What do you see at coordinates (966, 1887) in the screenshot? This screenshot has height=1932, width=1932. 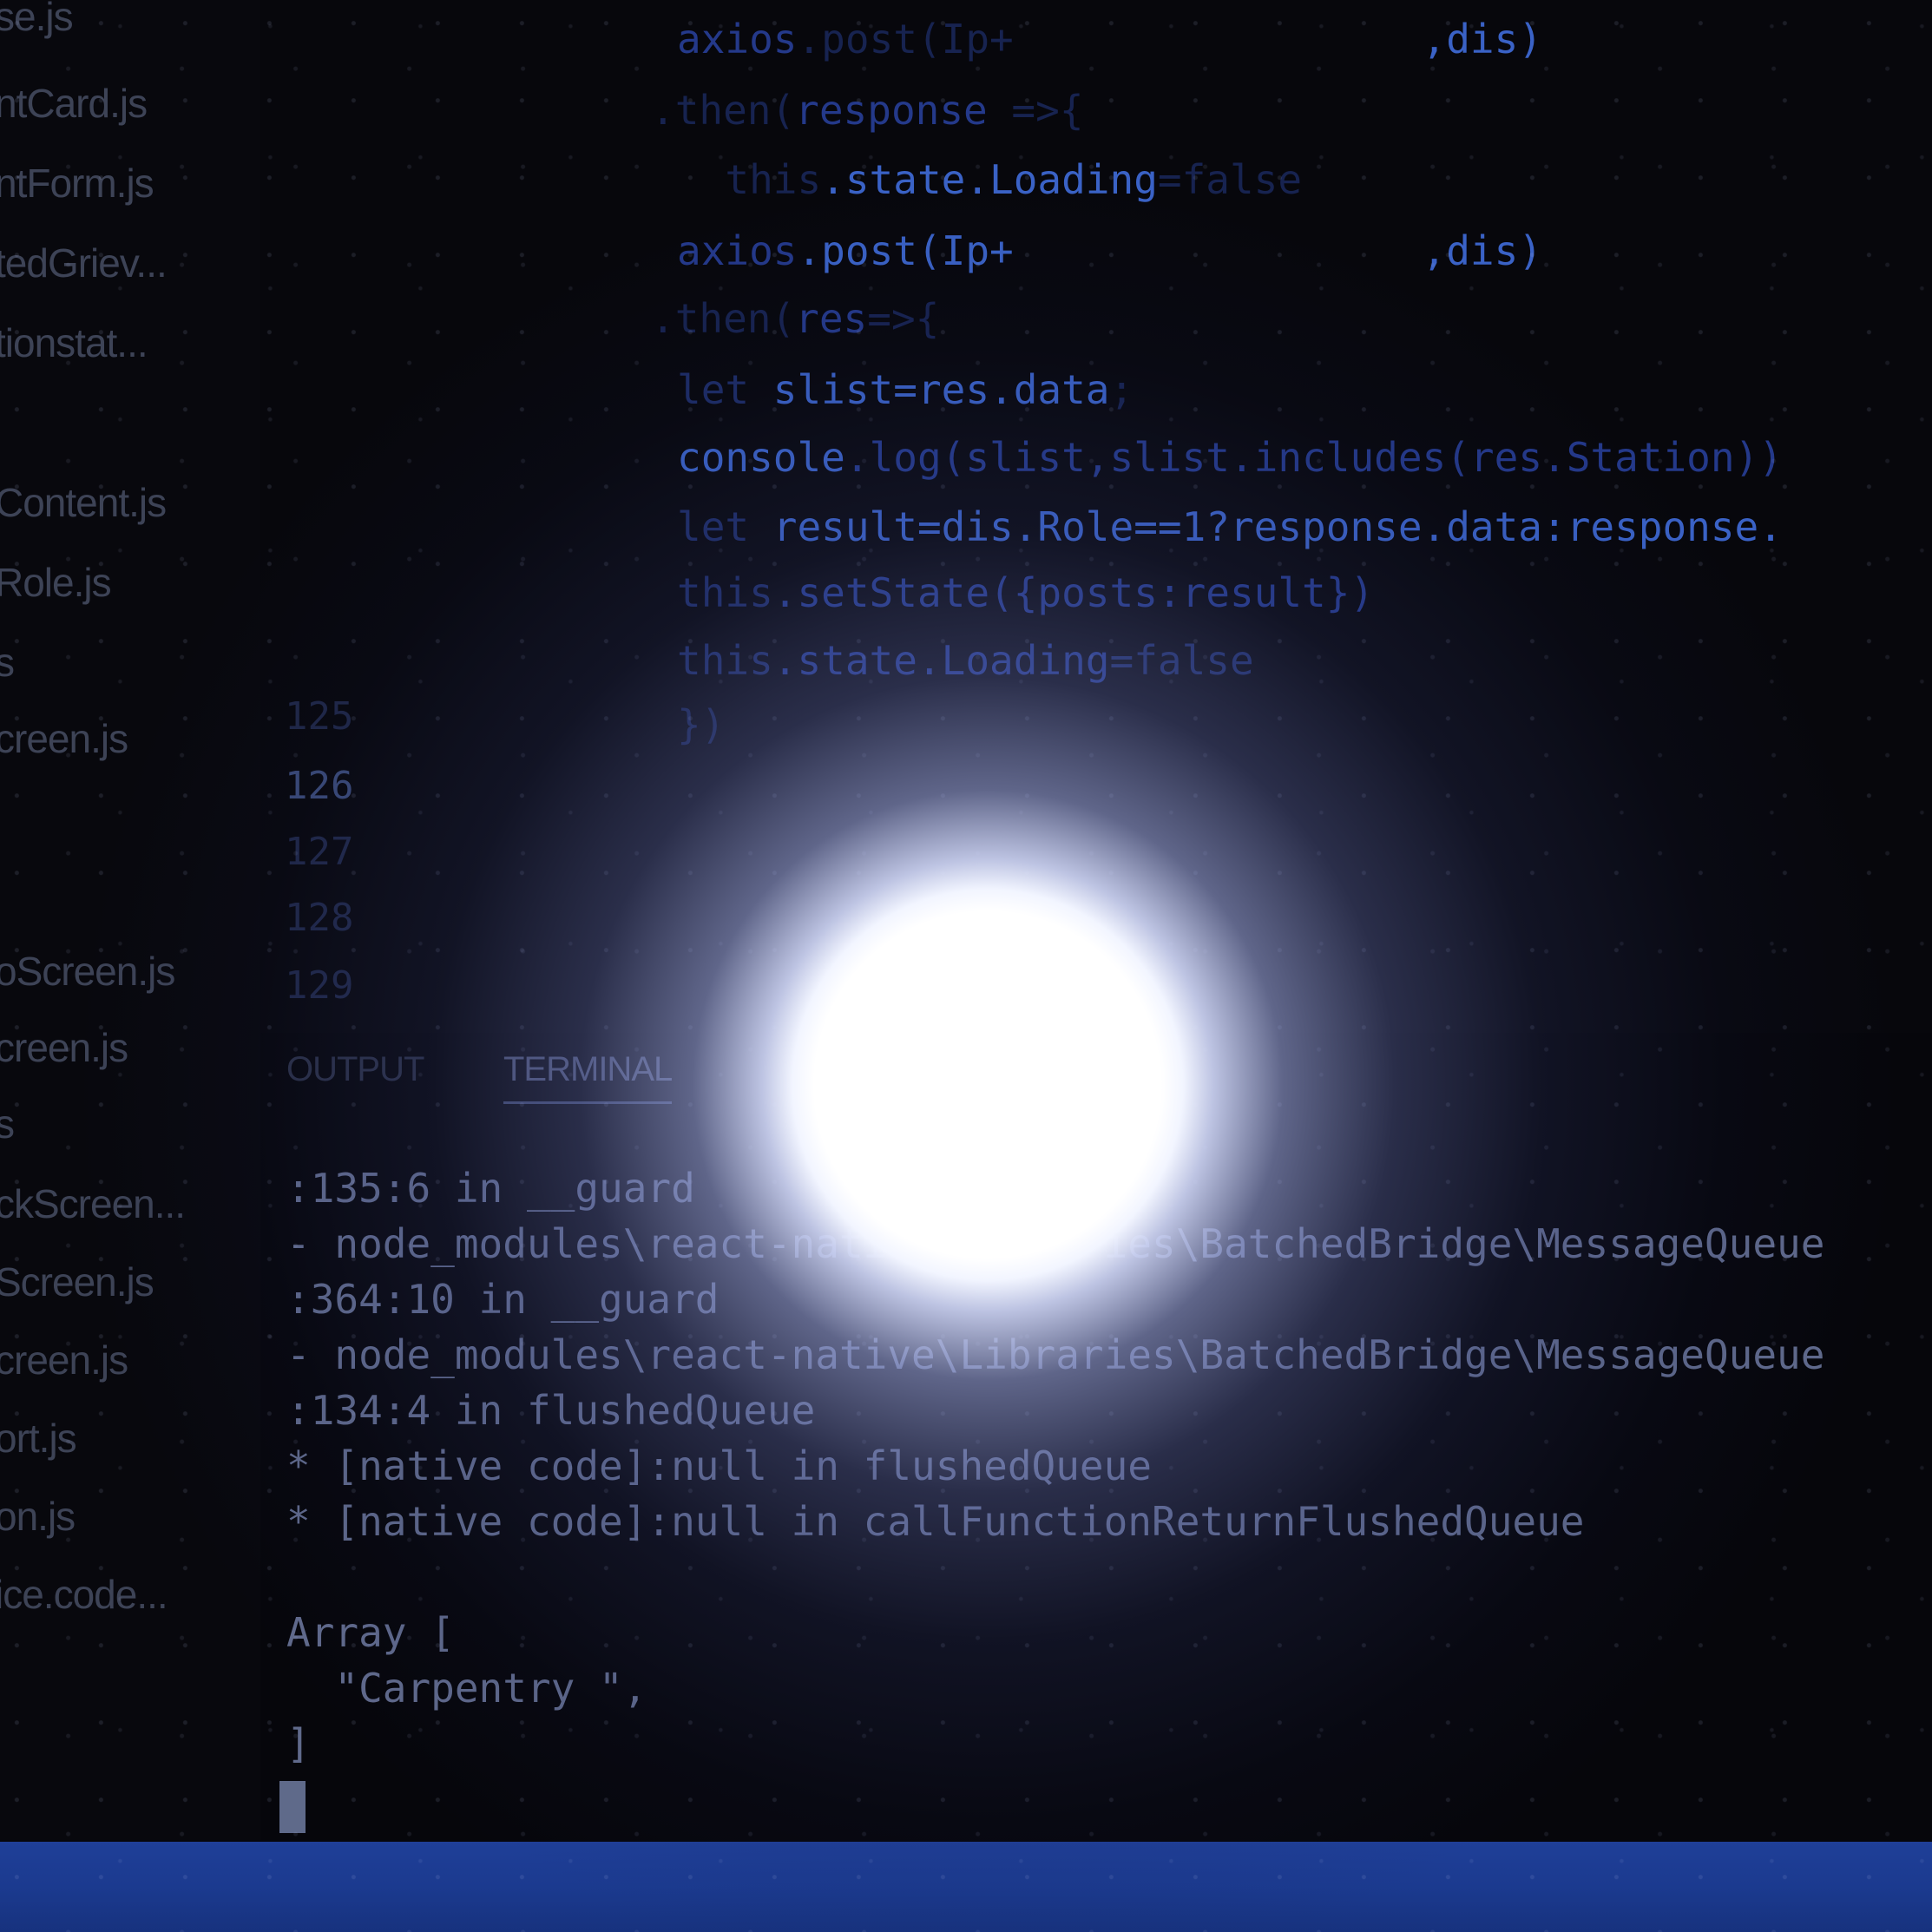 I see `status-bar` at bounding box center [966, 1887].